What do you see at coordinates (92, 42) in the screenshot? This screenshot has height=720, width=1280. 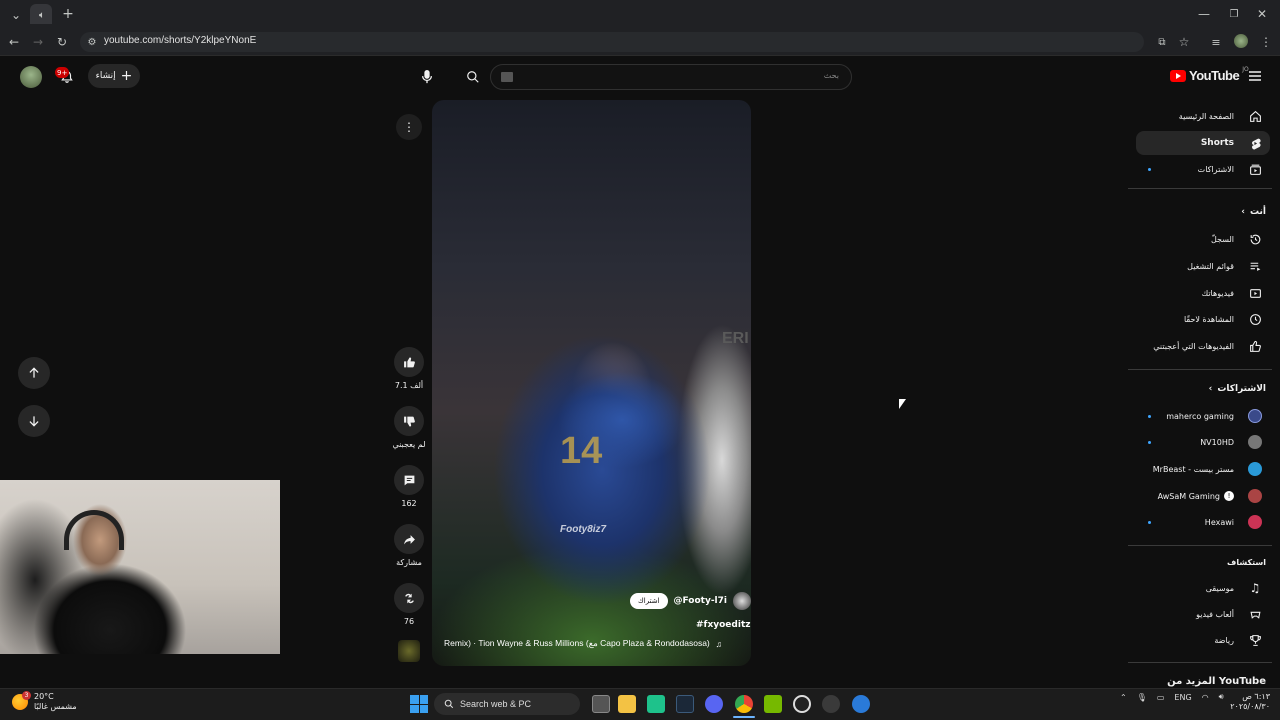 I see `site-info-icon: ⚙` at bounding box center [92, 42].